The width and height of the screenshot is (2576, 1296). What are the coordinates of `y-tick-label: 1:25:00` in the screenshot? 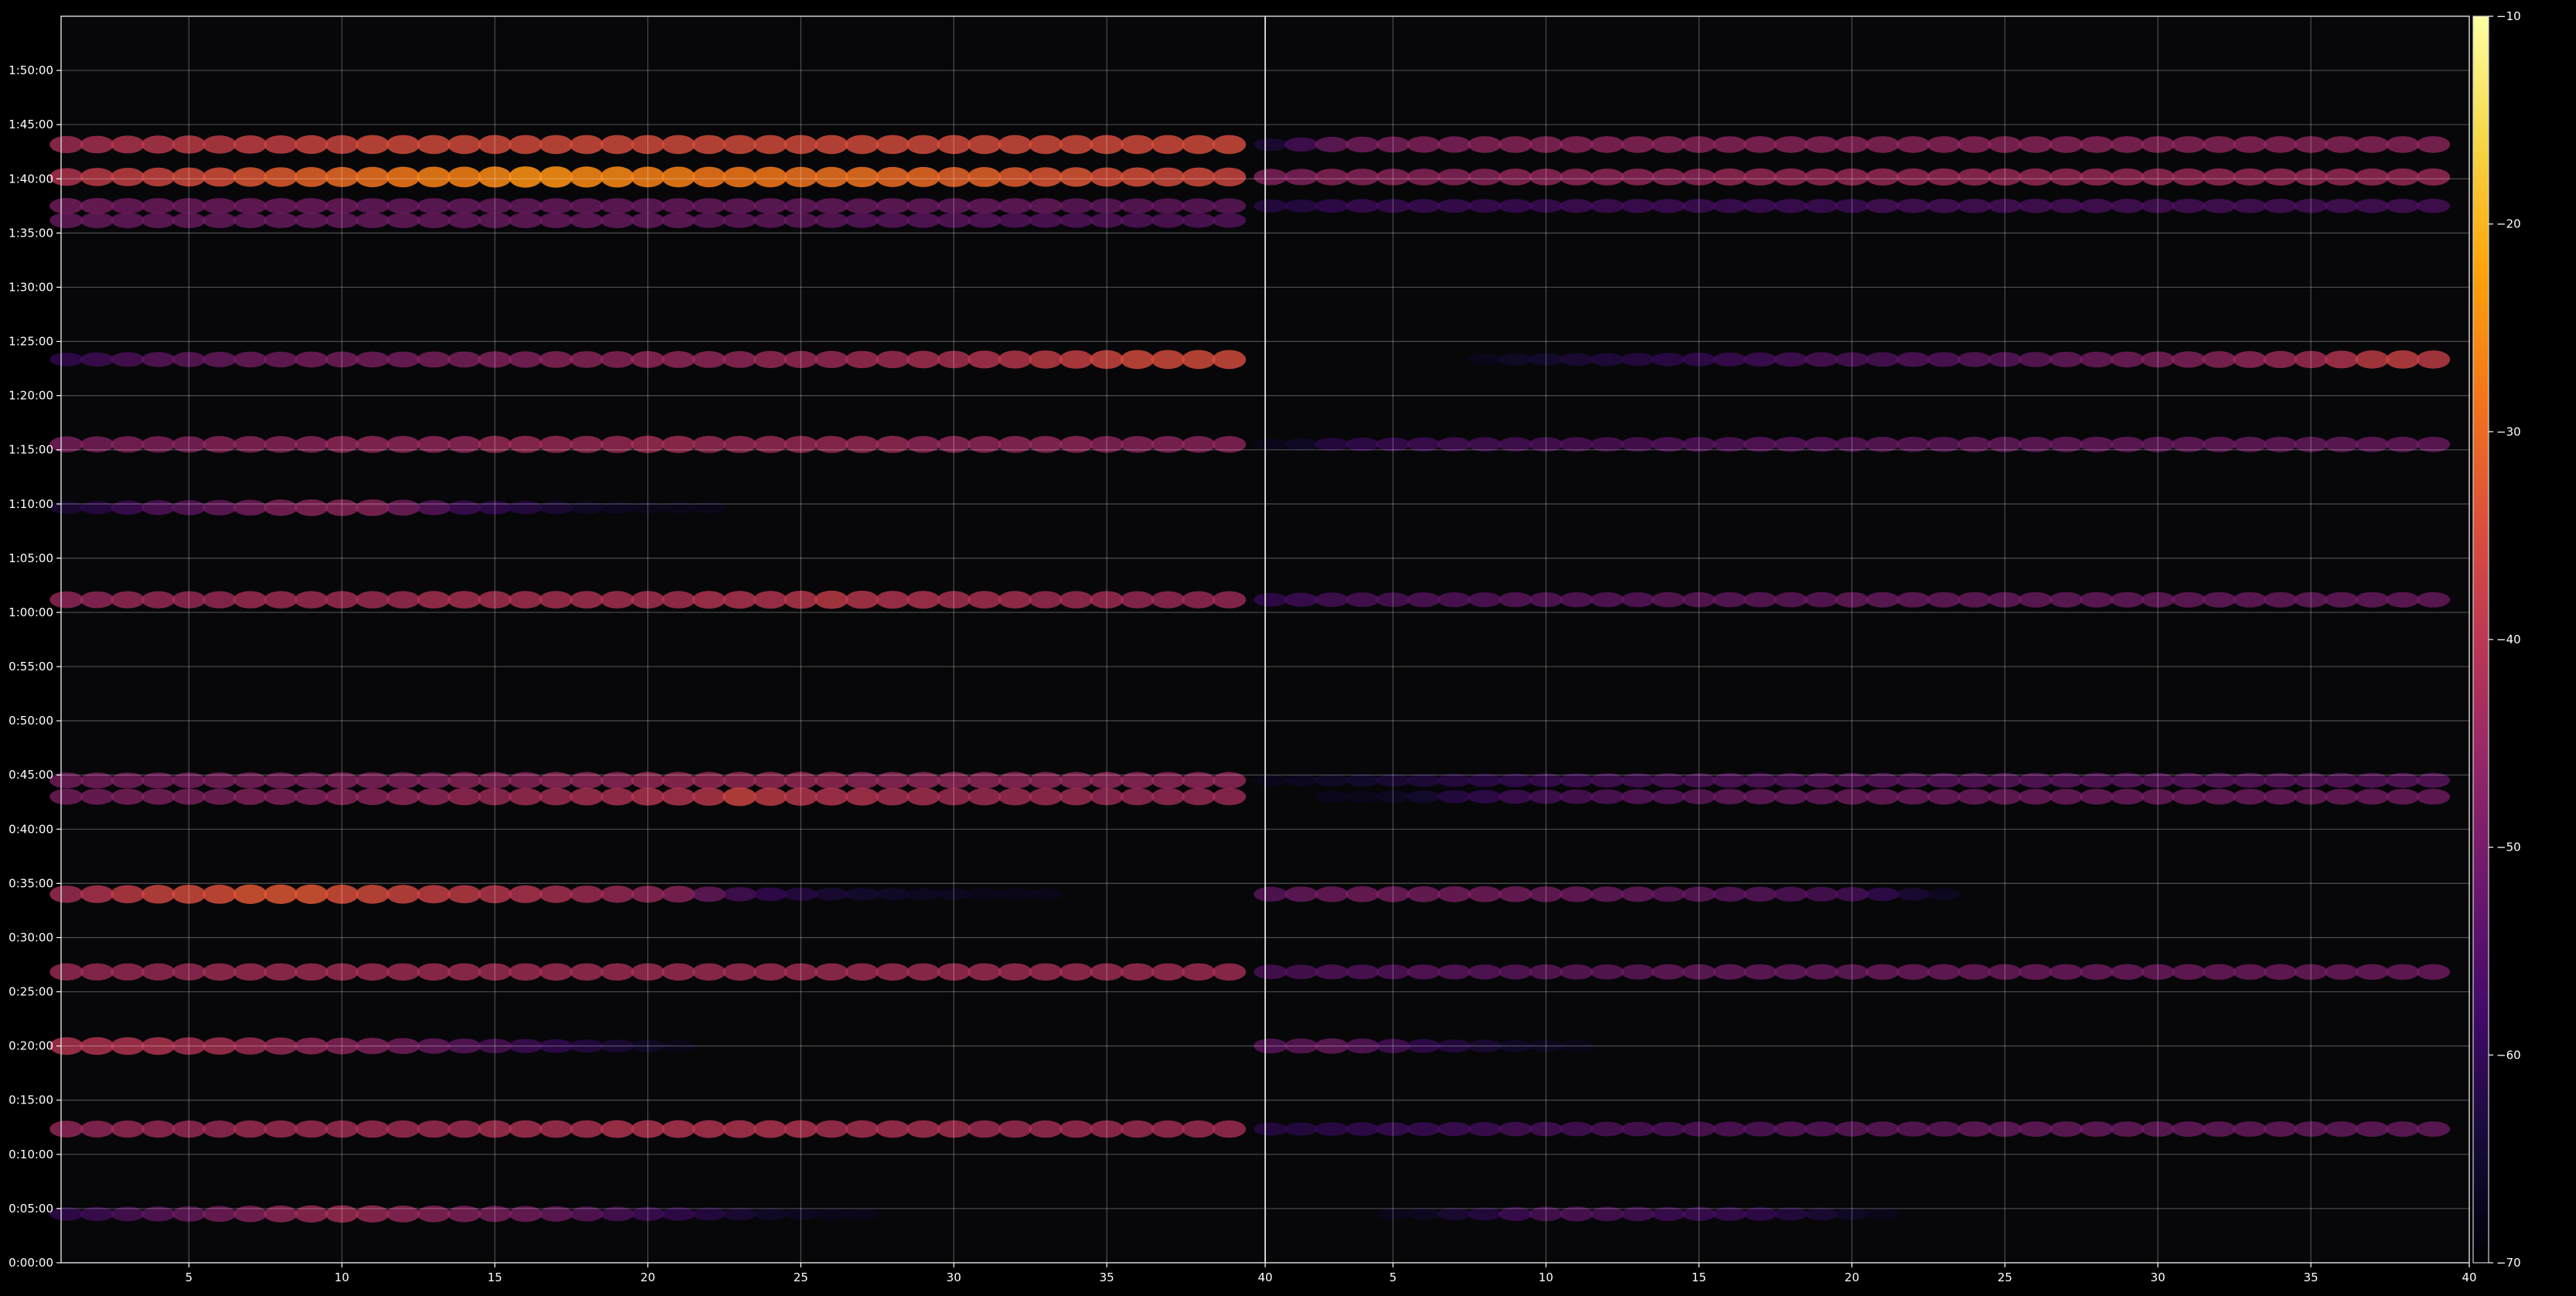 It's located at (31, 342).